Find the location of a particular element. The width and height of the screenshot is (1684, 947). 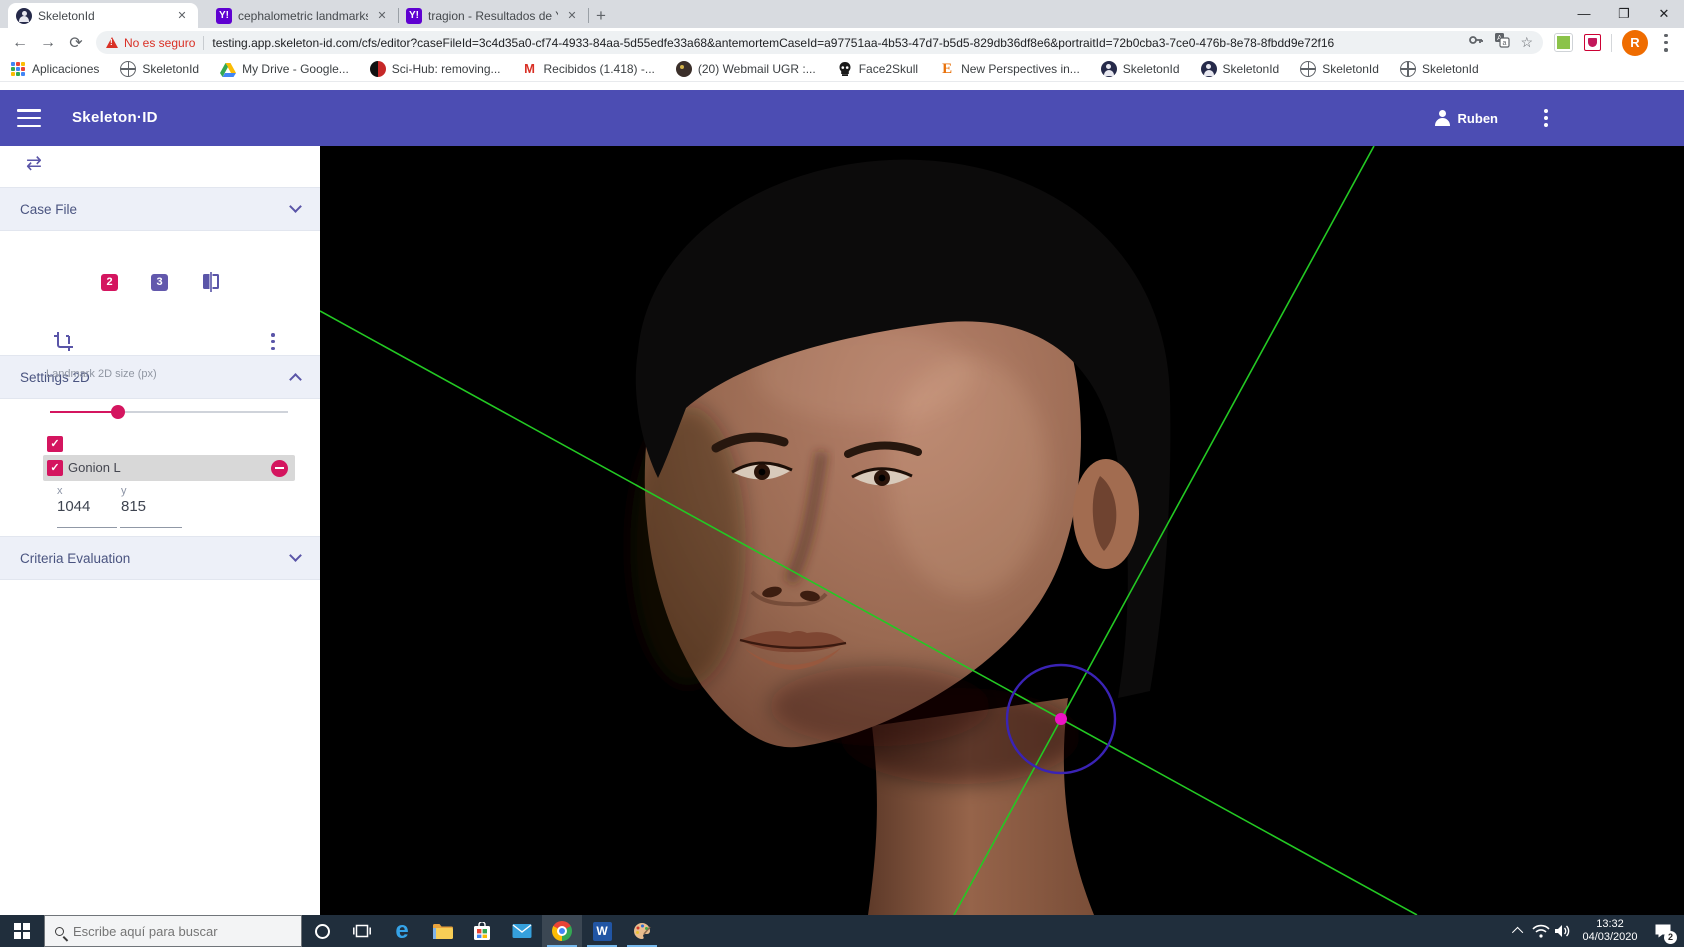

edge-button: e is located at coordinates (402, 931).